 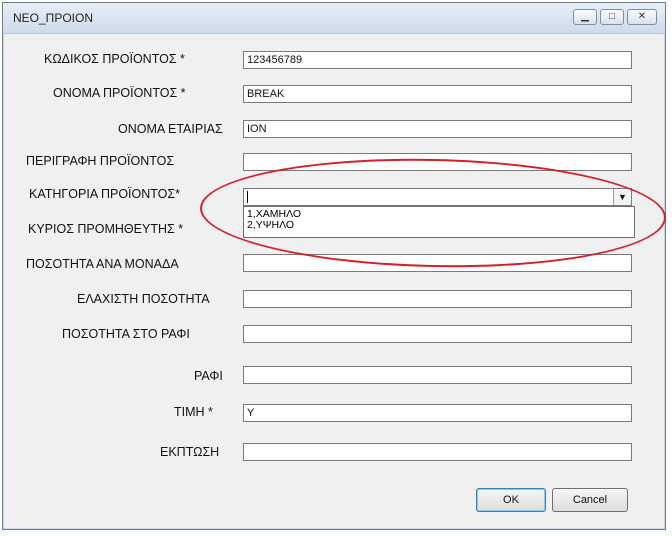 What do you see at coordinates (590, 500) in the screenshot?
I see `cancel-button: Cancel` at bounding box center [590, 500].